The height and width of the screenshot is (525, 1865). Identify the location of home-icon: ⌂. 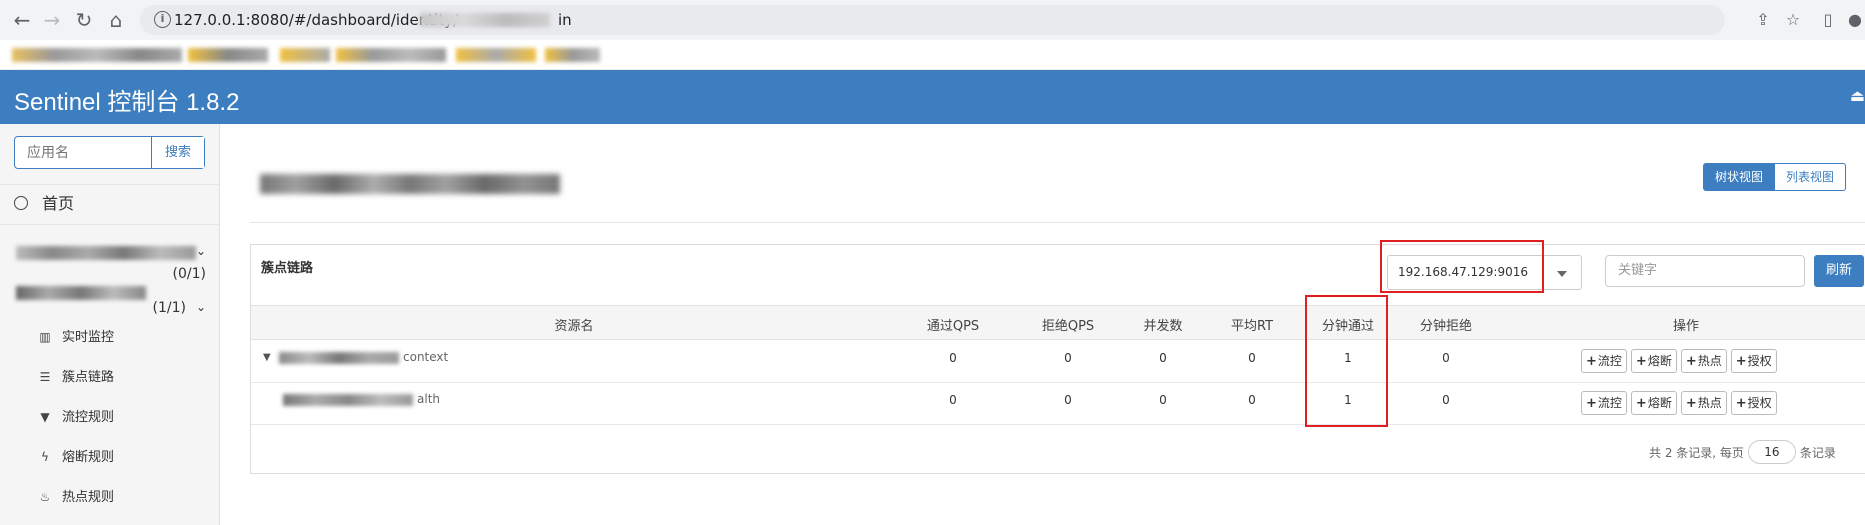
(116, 20).